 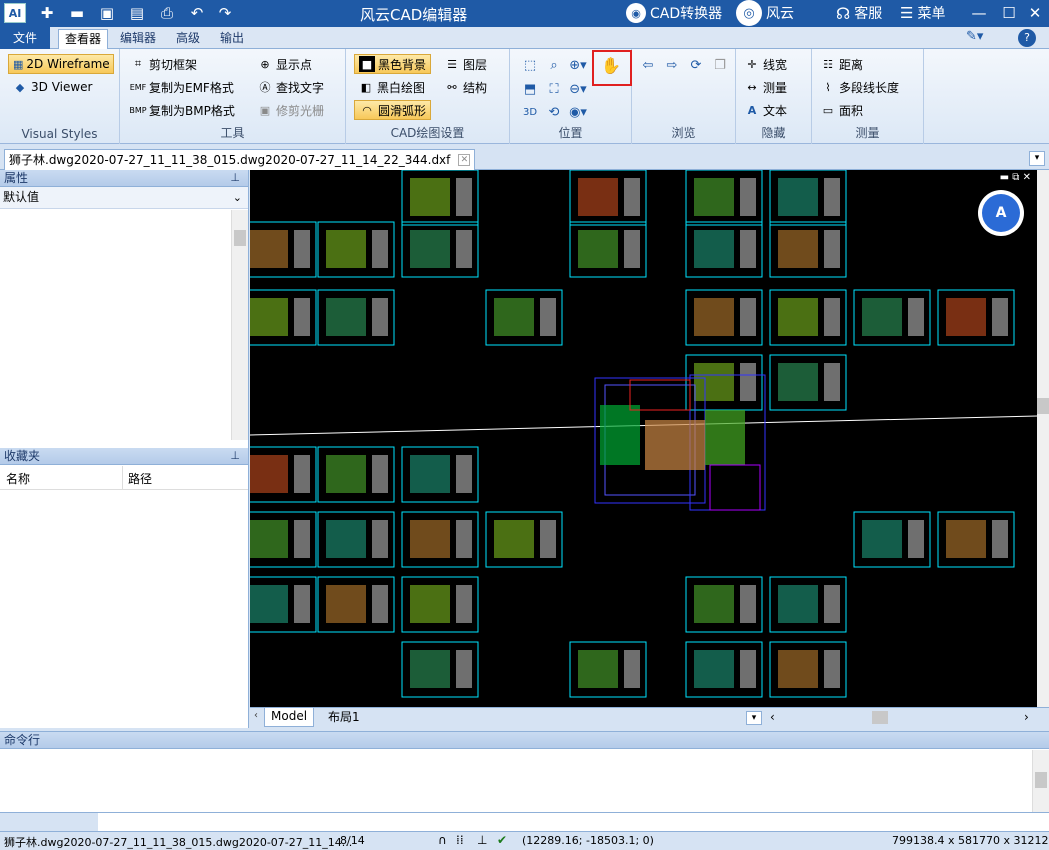 I want to click on close-button: ✕, so click(x=1035, y=13).